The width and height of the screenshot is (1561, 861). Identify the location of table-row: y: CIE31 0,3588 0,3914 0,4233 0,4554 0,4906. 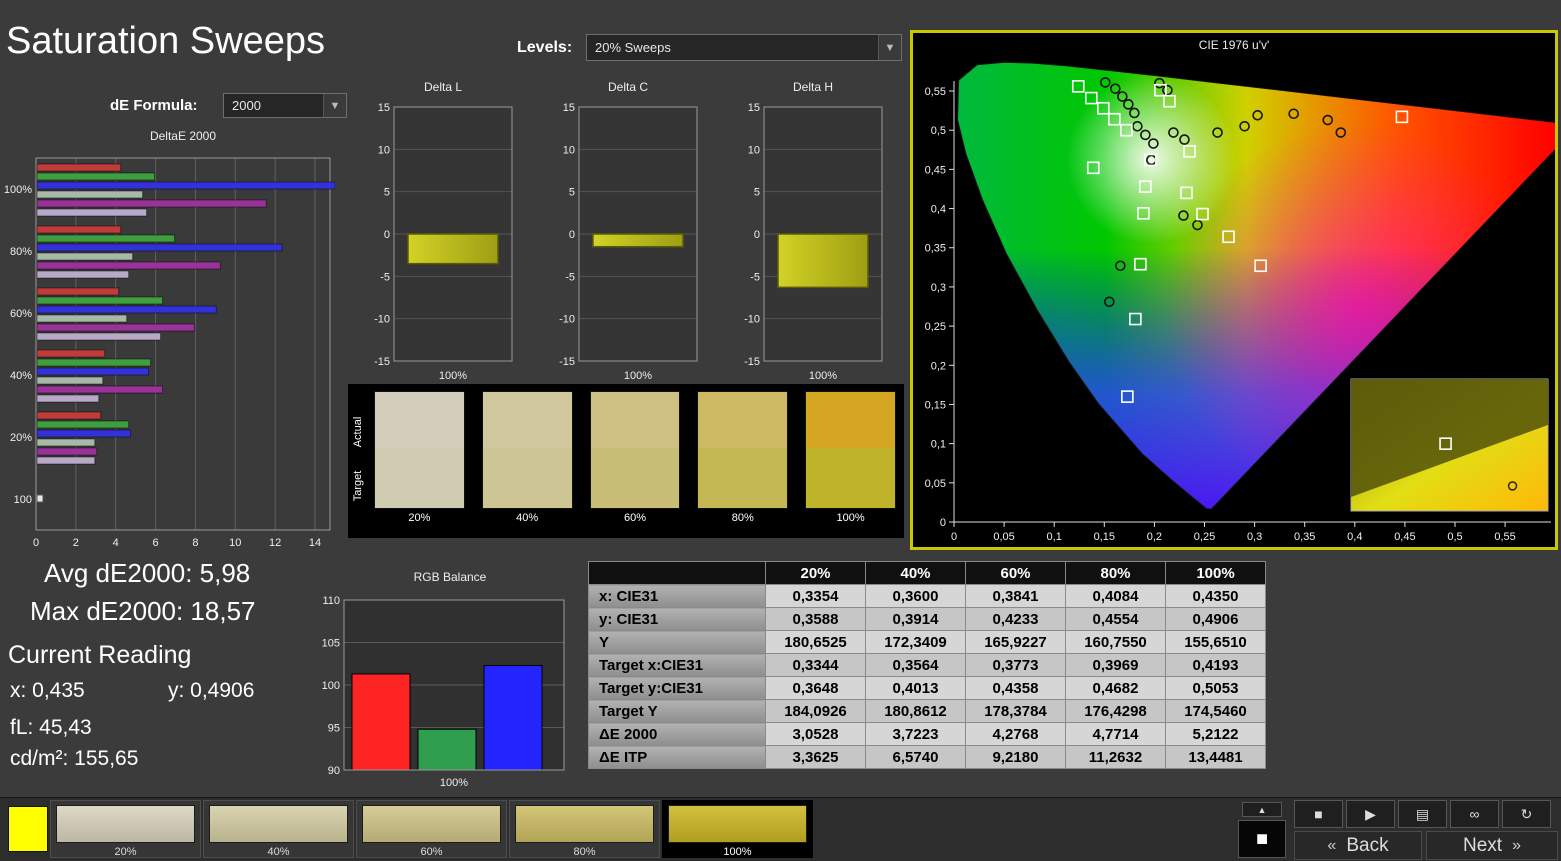
(927, 619).